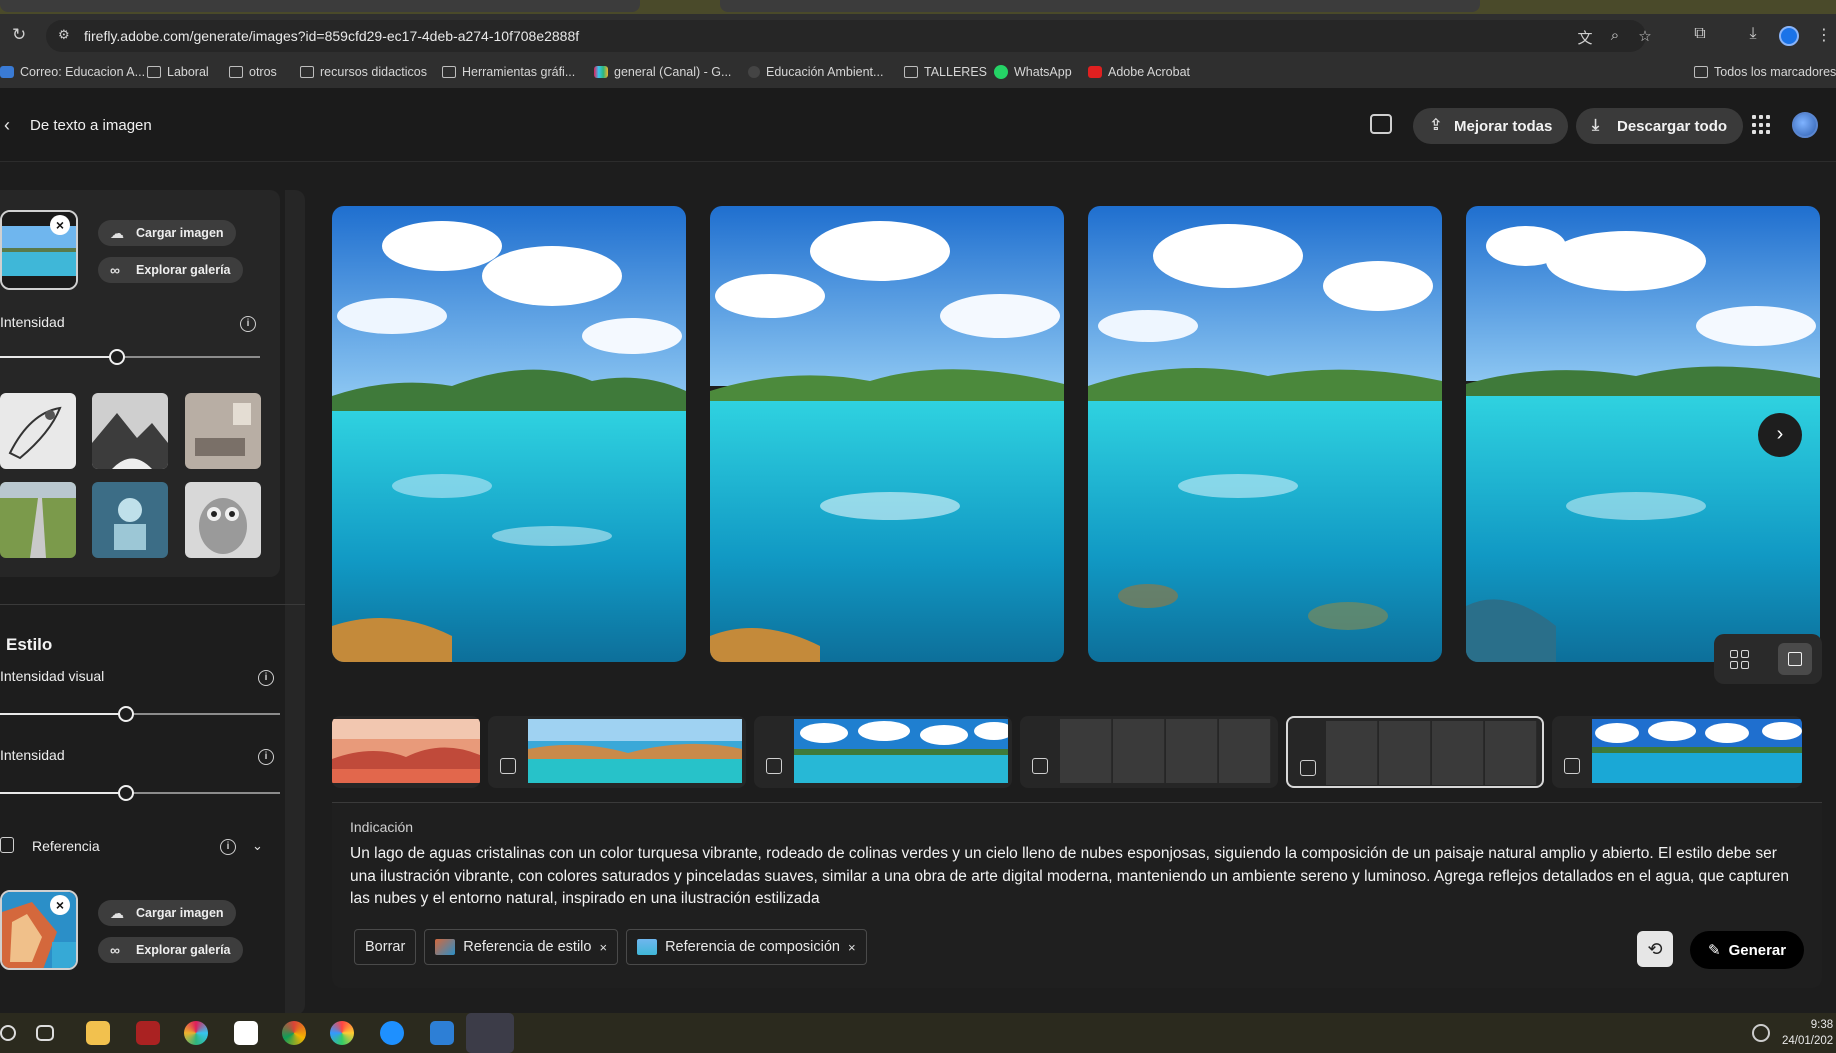 This screenshot has height=1053, width=1836. I want to click on reload-icon: ↻, so click(22, 35).